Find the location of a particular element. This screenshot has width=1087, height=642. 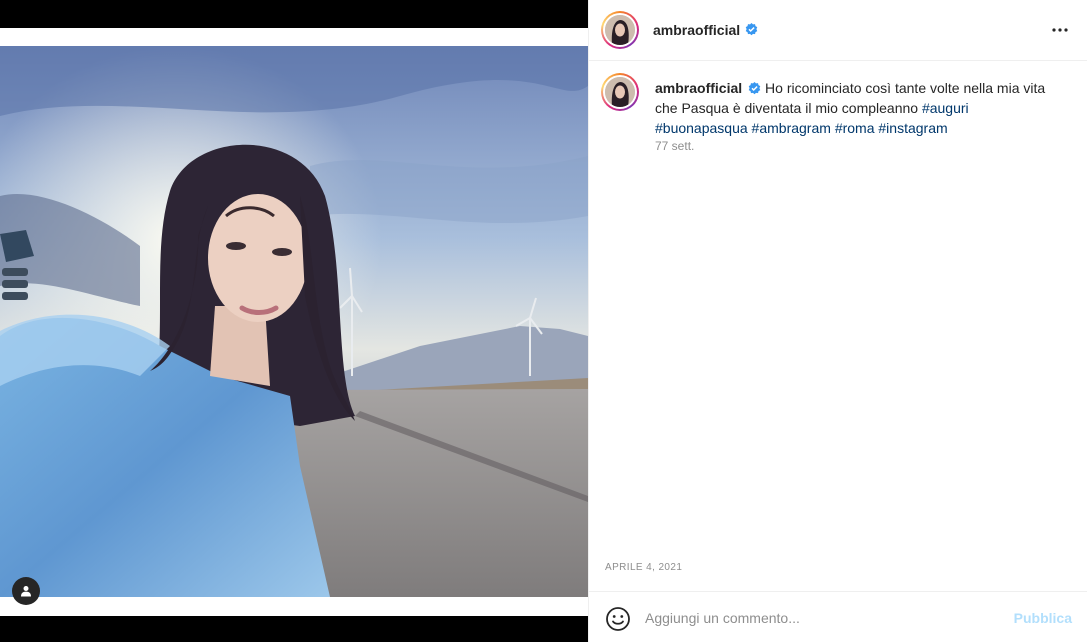

emoji-smile-icon is located at coordinates (618, 619).